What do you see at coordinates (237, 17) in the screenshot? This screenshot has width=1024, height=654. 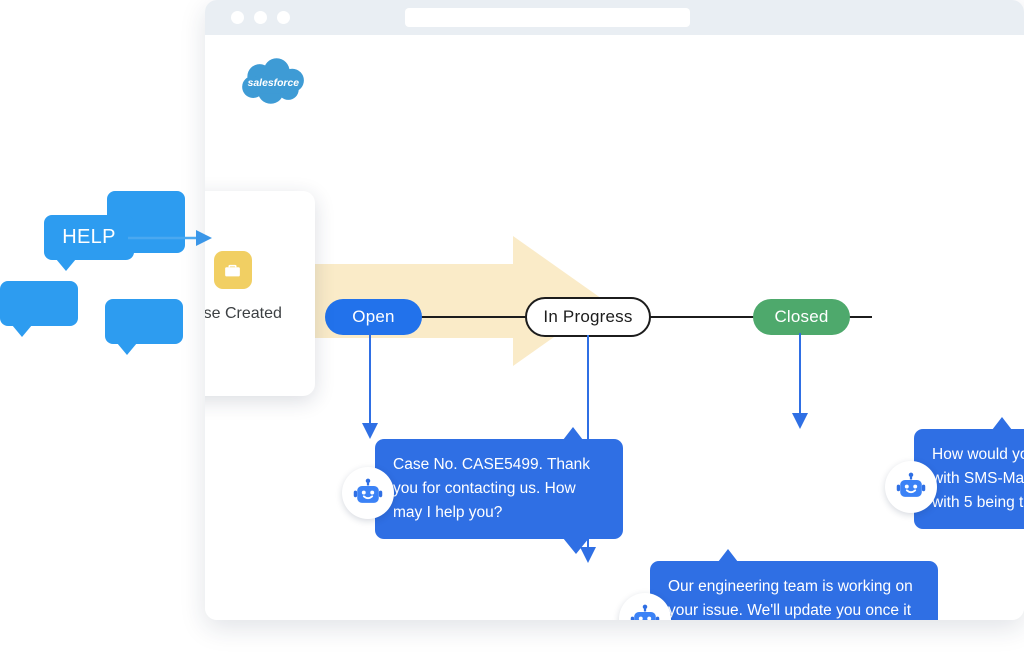 I see `window-close-dot` at bounding box center [237, 17].